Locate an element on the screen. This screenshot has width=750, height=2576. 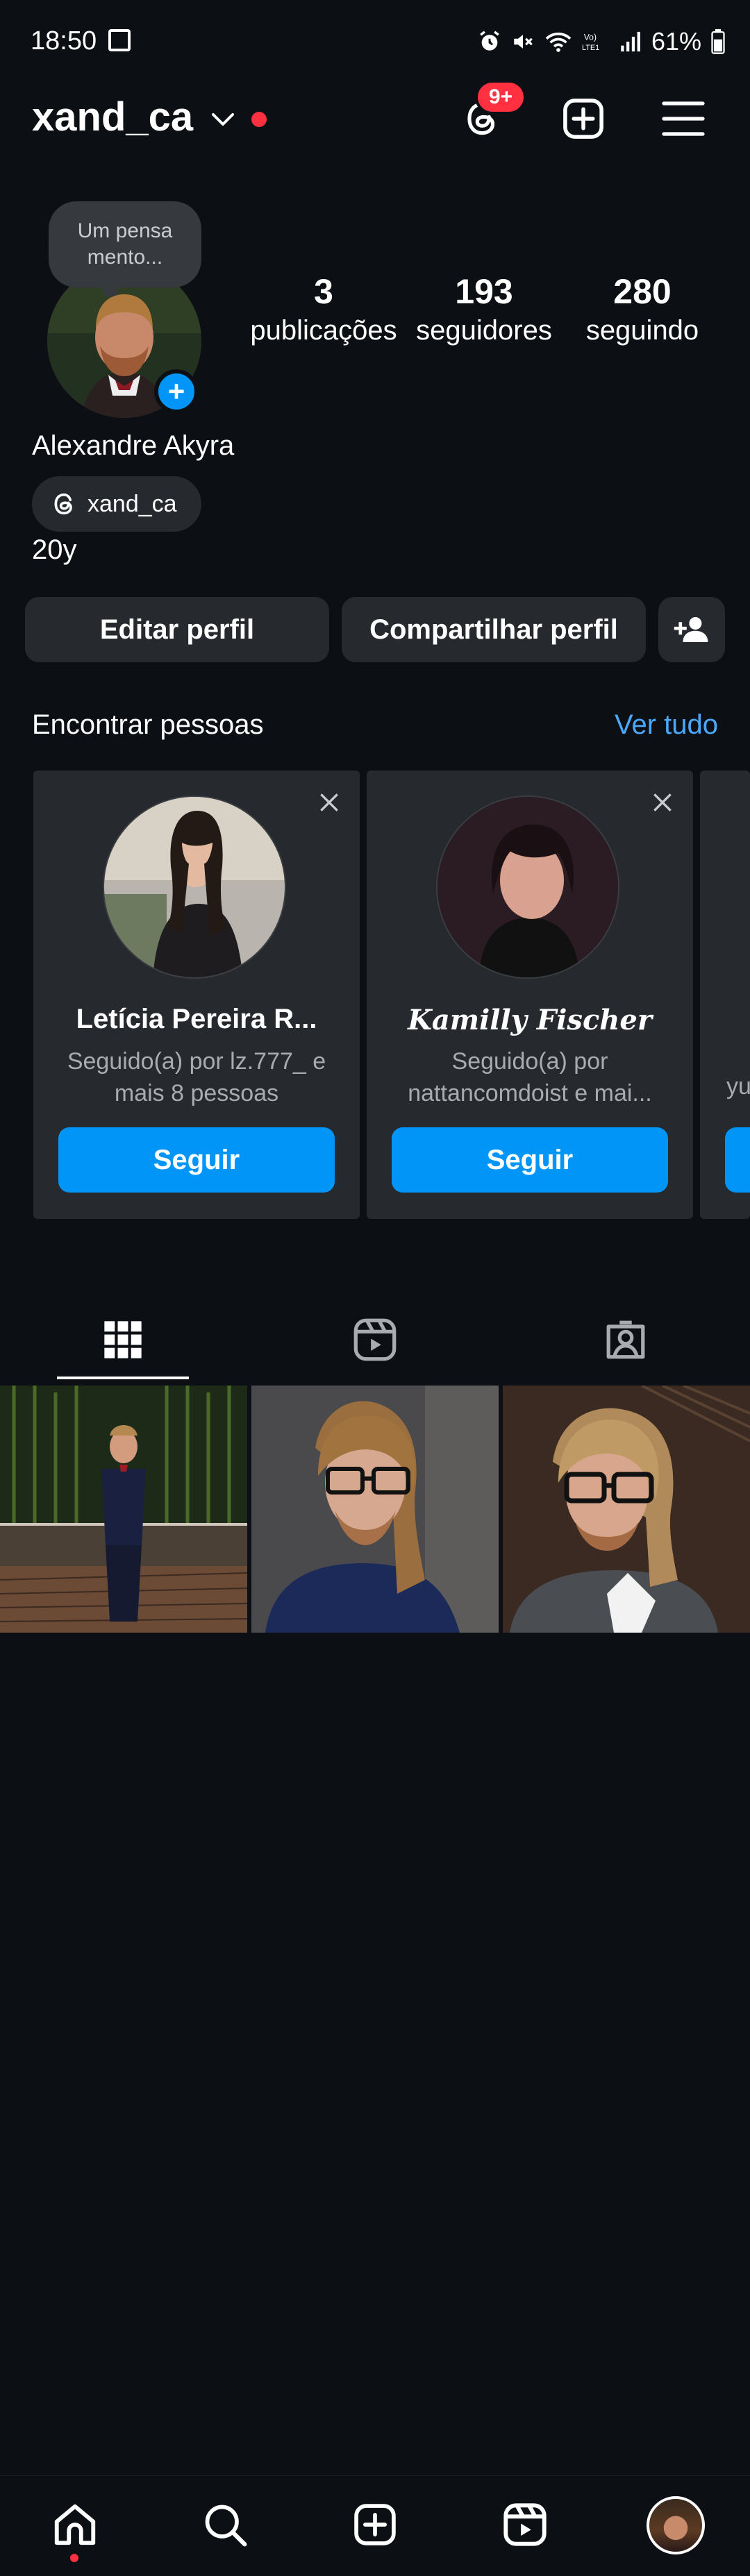
home-icon is located at coordinates (75, 2524).